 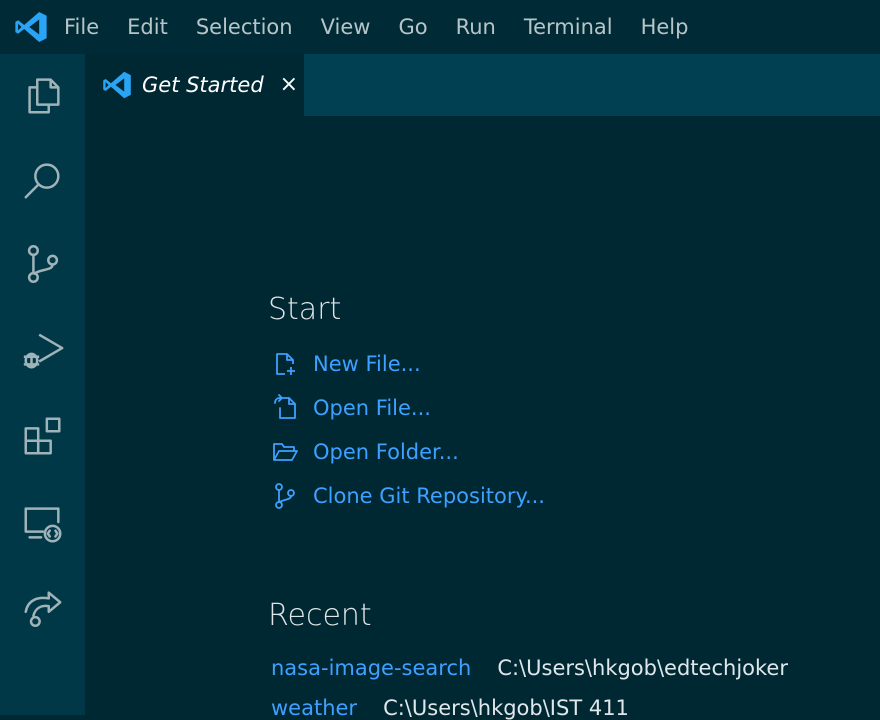 What do you see at coordinates (314, 708) in the screenshot?
I see `recent-item-name: weather` at bounding box center [314, 708].